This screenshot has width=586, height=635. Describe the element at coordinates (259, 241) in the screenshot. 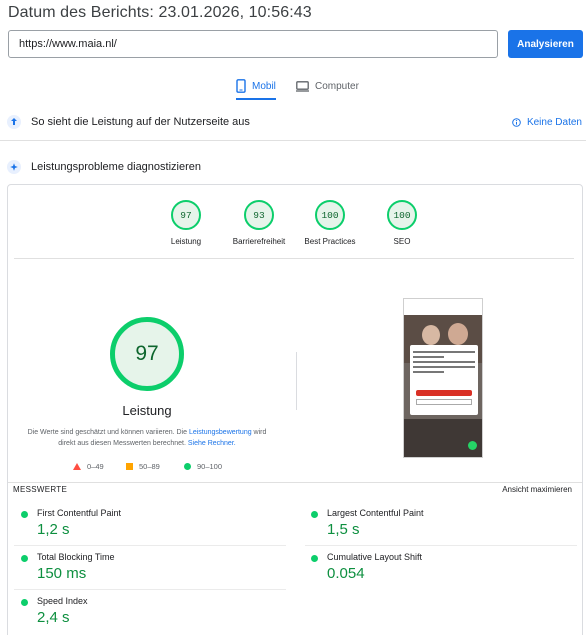

I see `category-label: Barrierefreiheit` at that location.